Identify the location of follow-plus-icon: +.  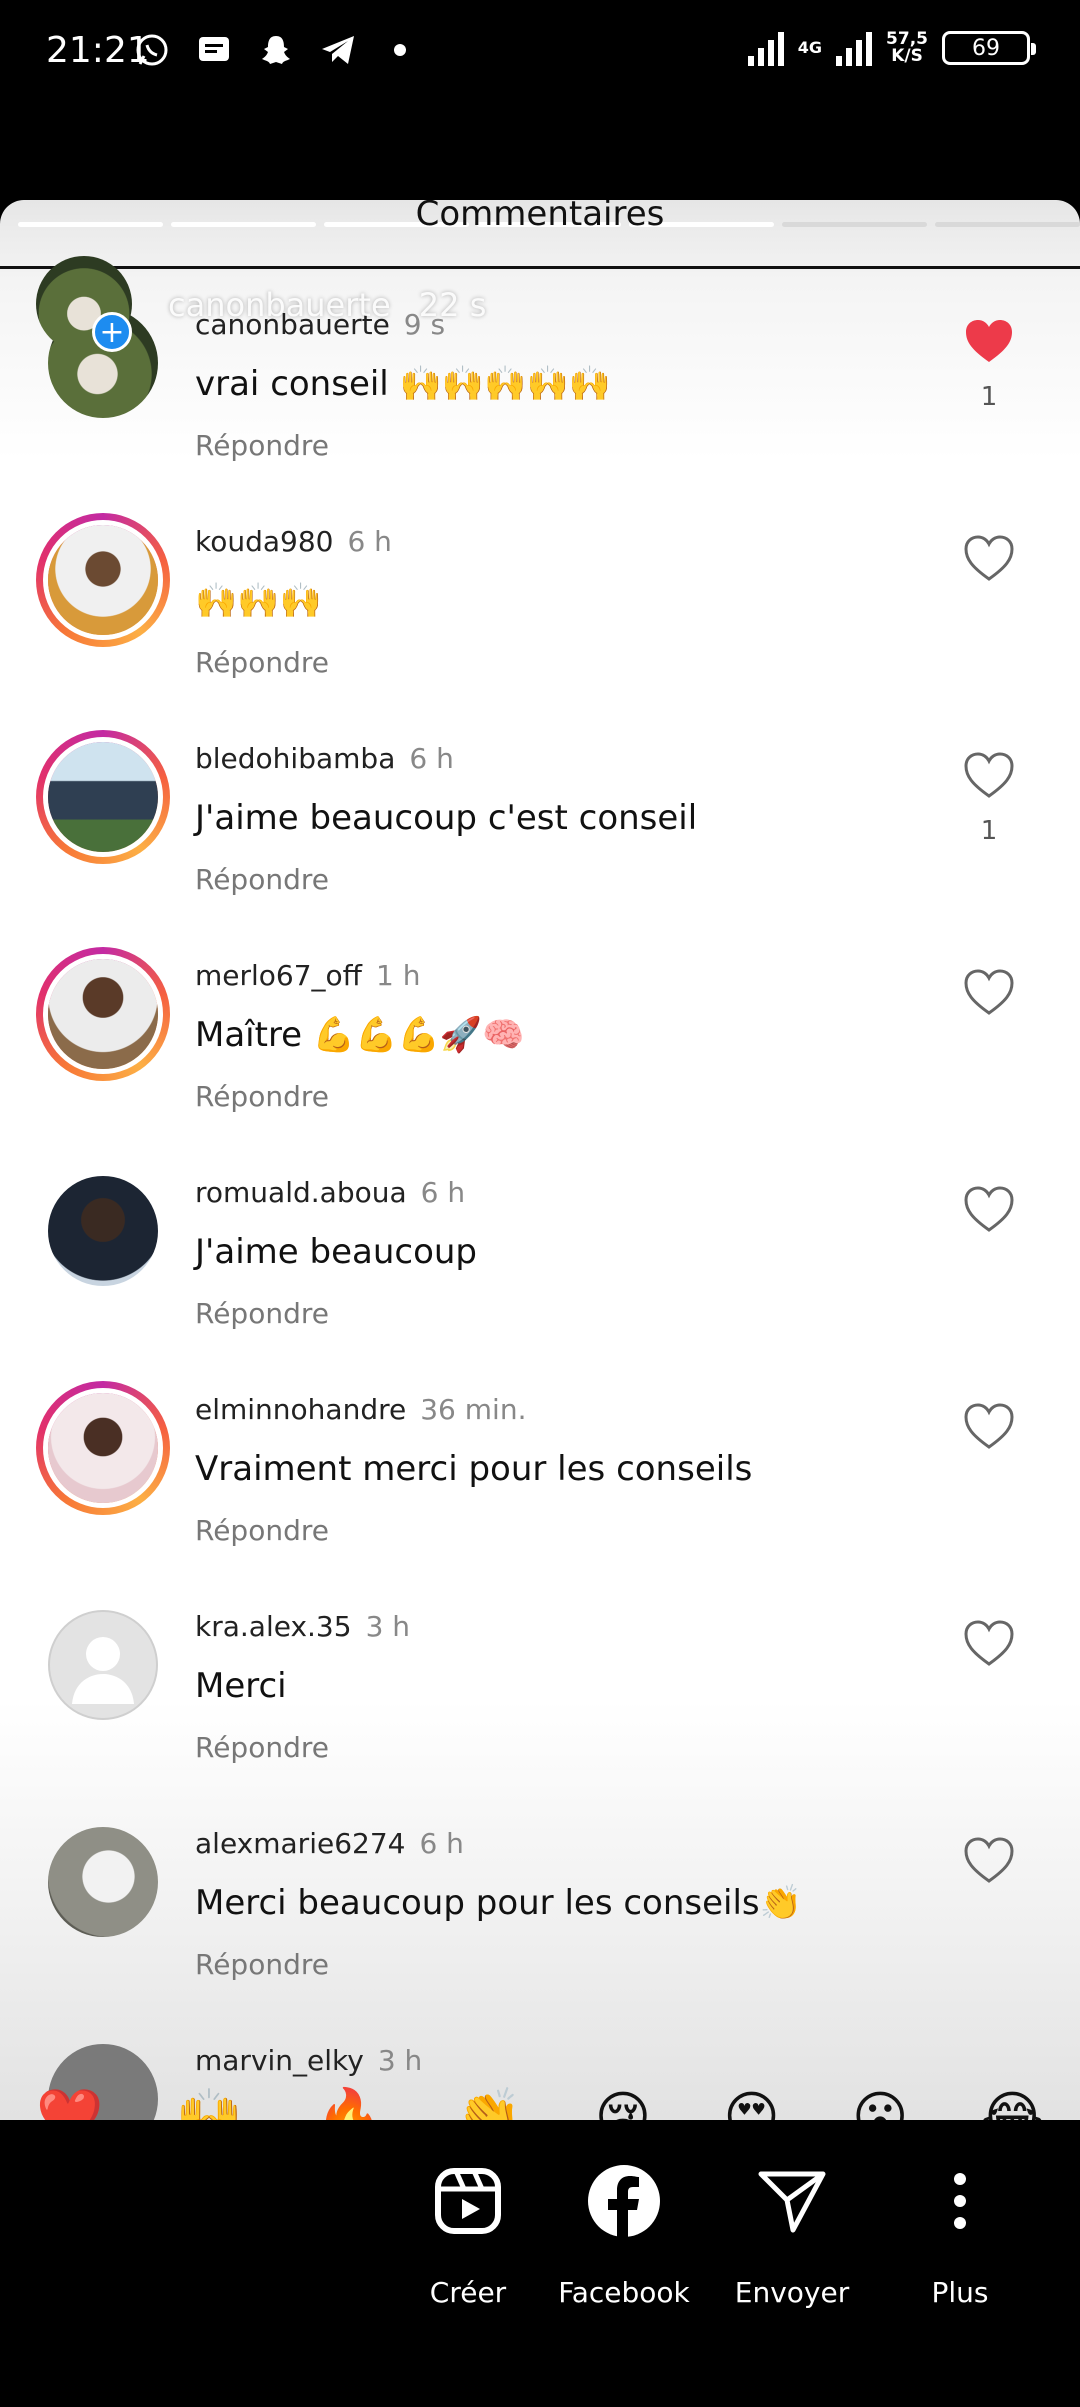
(112, 332).